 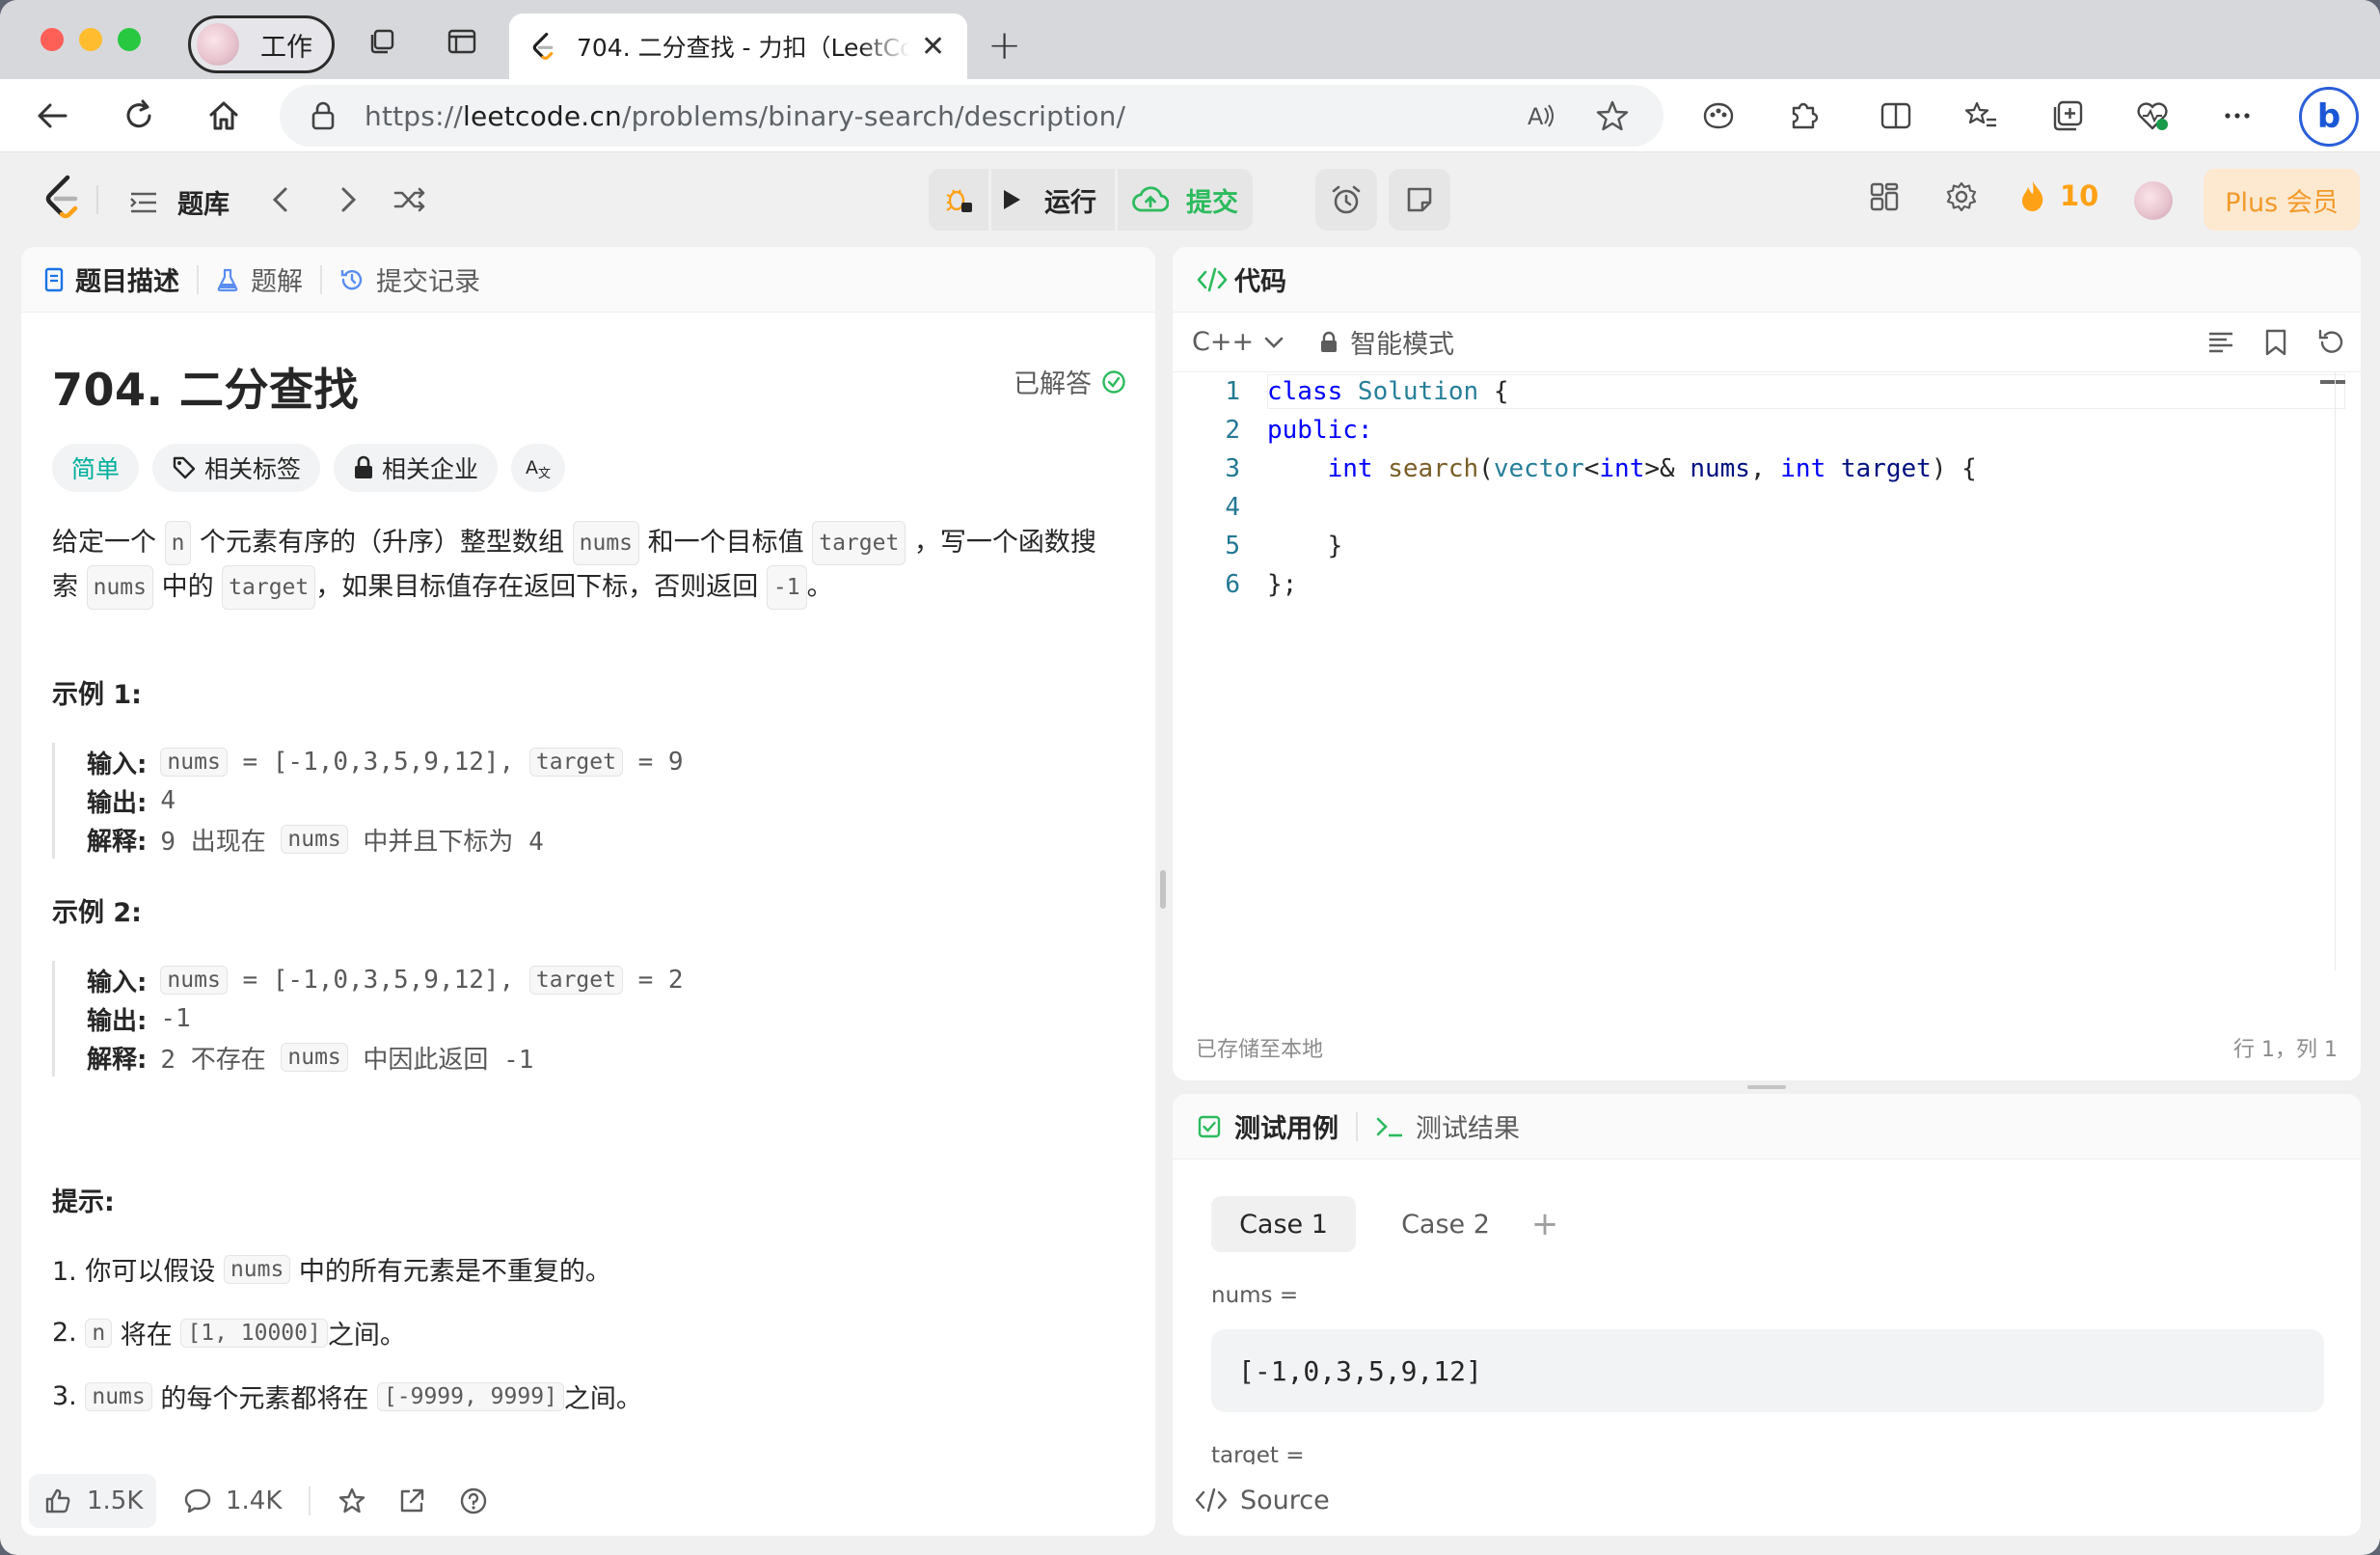 I want to click on comments-button: 1.4K, so click(x=233, y=1501).